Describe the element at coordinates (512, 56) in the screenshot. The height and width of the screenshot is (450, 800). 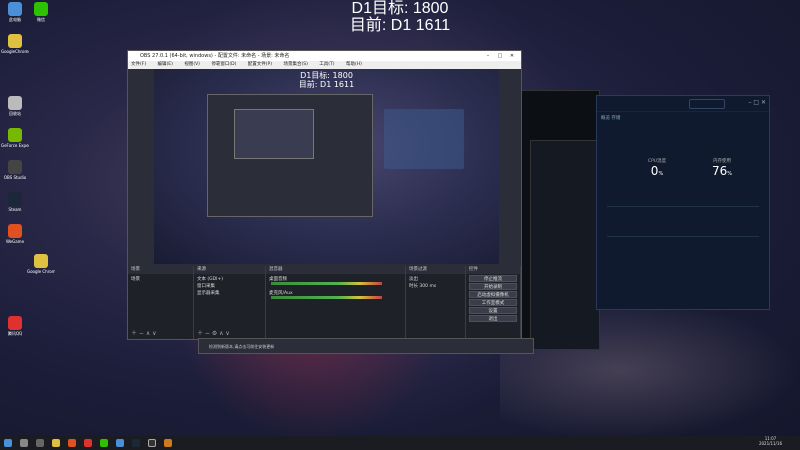
I see `close-icon: ✕` at that location.